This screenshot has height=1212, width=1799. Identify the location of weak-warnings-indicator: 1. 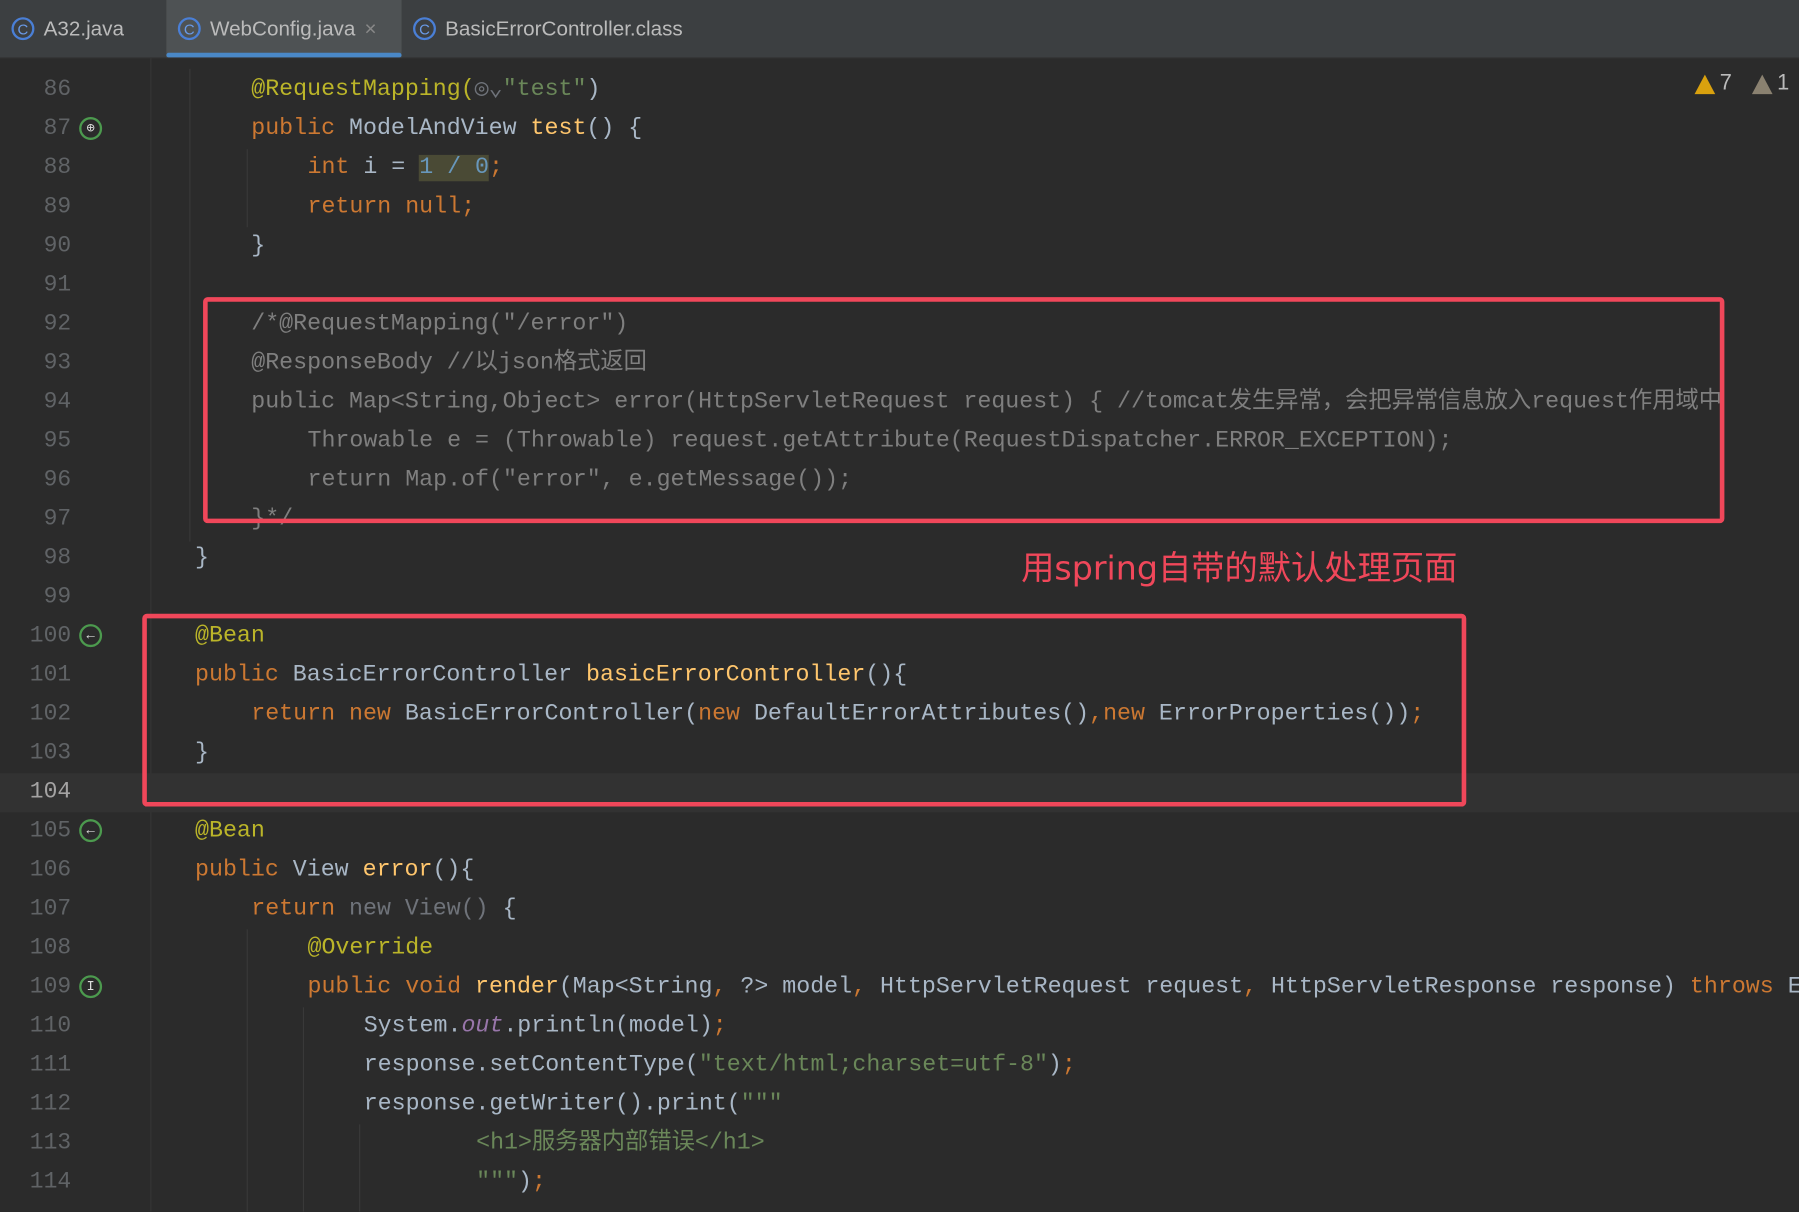
(1770, 83).